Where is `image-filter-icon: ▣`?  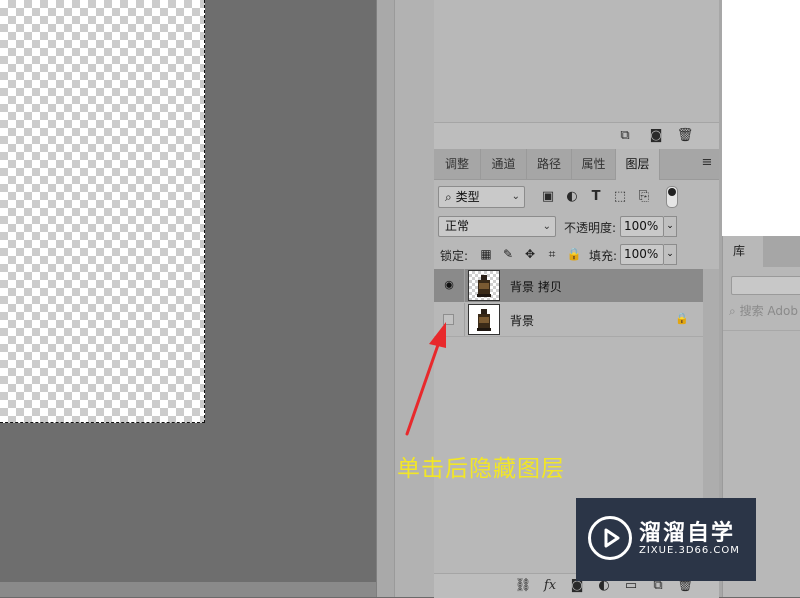 image-filter-icon: ▣ is located at coordinates (548, 197).